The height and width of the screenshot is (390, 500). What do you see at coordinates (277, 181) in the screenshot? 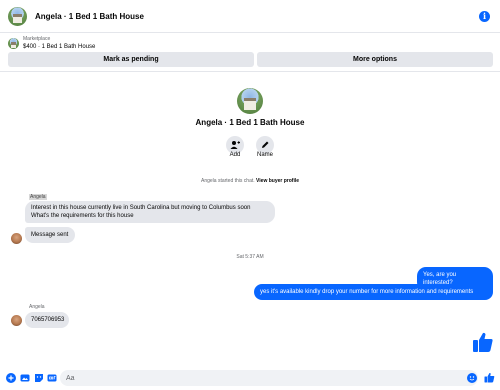
I see `view-buyer-profile-link: View buyer profile` at bounding box center [277, 181].